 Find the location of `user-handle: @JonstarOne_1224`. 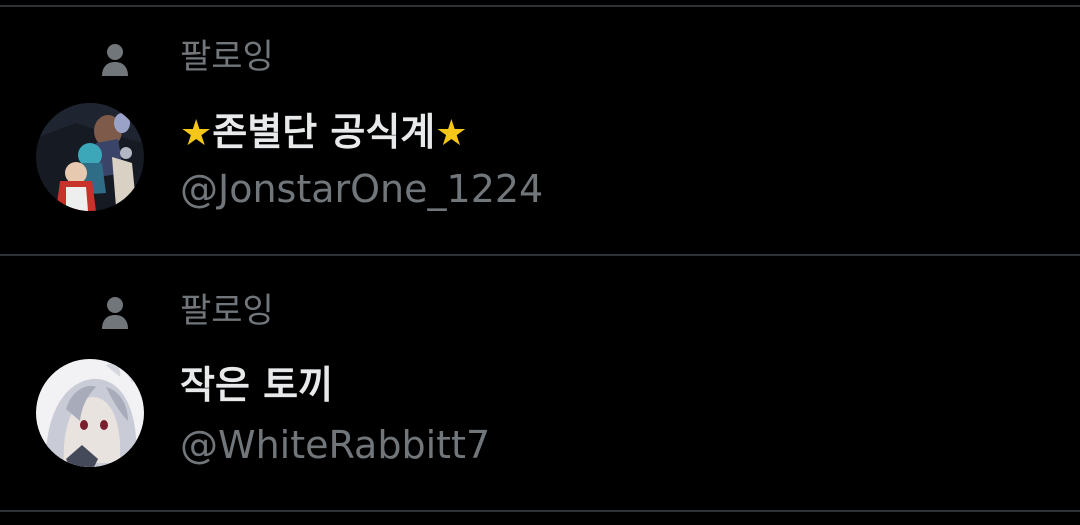

user-handle: @JonstarOne_1224 is located at coordinates (362, 189).